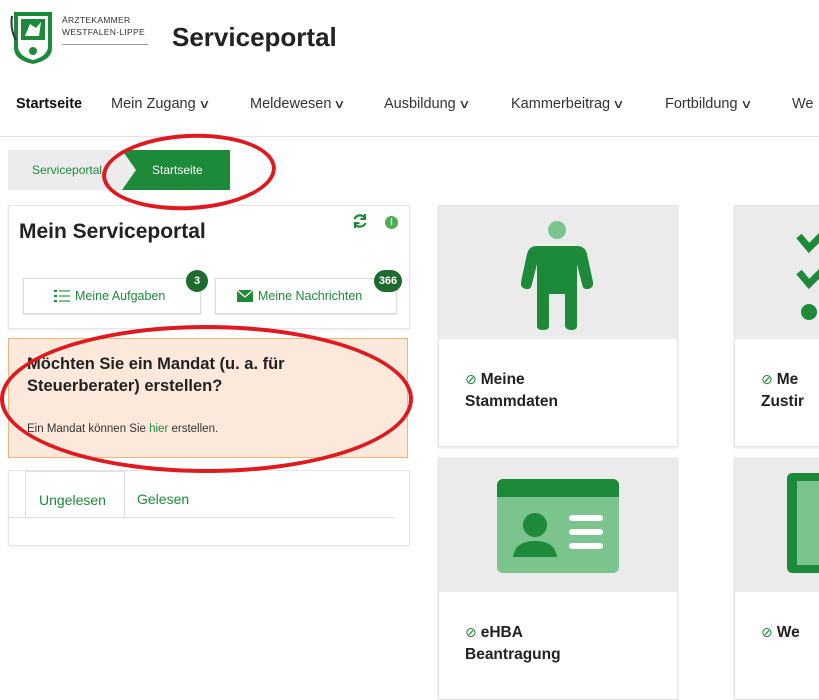  I want to click on meine-aufgaben-button: Meine Aufgaben, so click(112, 296).